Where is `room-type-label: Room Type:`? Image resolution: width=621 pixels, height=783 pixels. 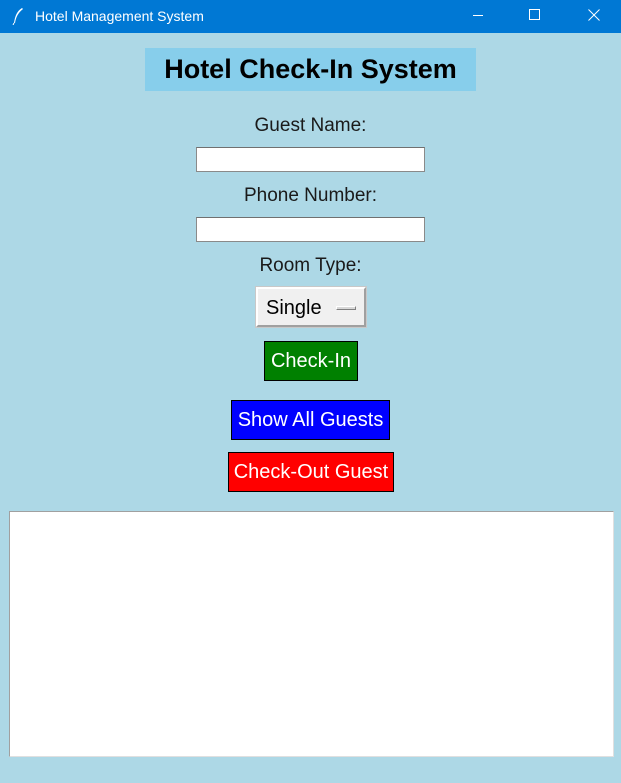
room-type-label: Room Type: is located at coordinates (310, 265).